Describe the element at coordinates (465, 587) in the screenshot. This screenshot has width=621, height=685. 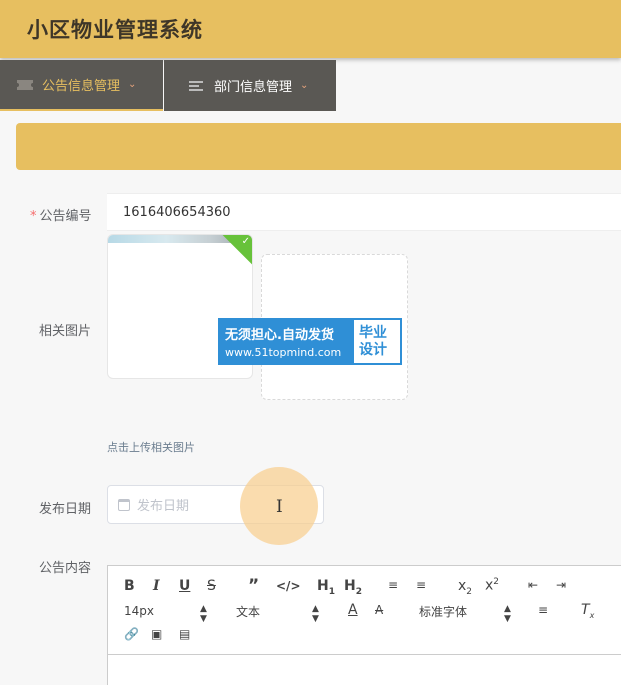
I see `subscript-button: x2` at that location.